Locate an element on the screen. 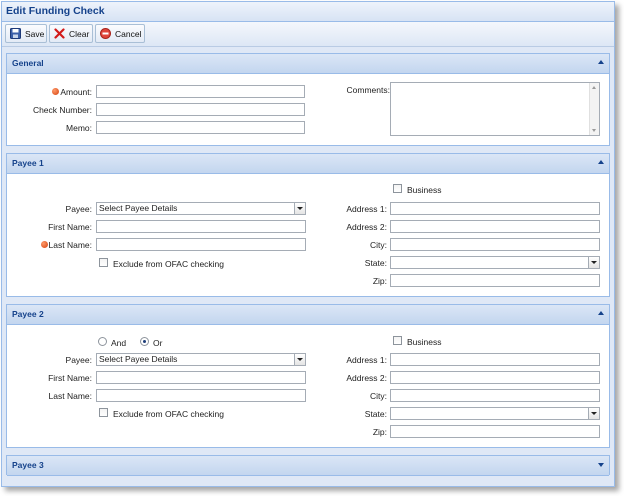 This screenshot has width=624, height=496. clear-label: Clear is located at coordinates (79, 33).